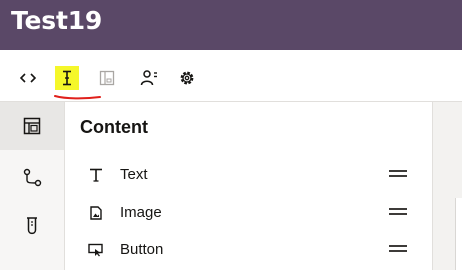  I want to click on image-icon, so click(96, 213).